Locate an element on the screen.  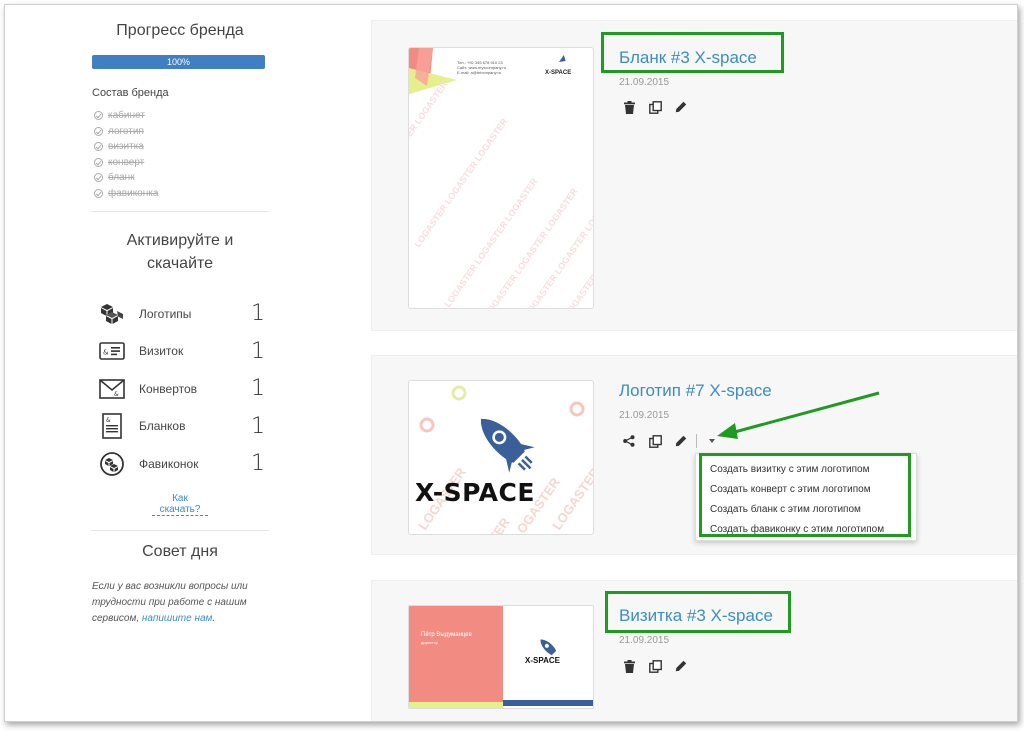
chevron-down-icon is located at coordinates (712, 441).